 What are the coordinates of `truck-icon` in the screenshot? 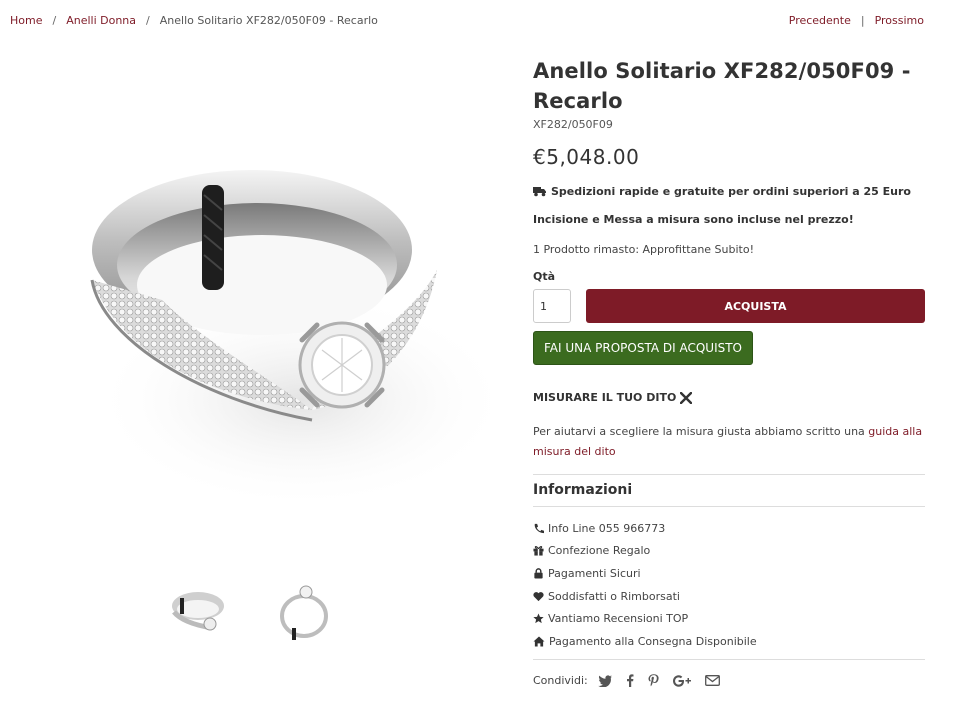 It's located at (539, 192).